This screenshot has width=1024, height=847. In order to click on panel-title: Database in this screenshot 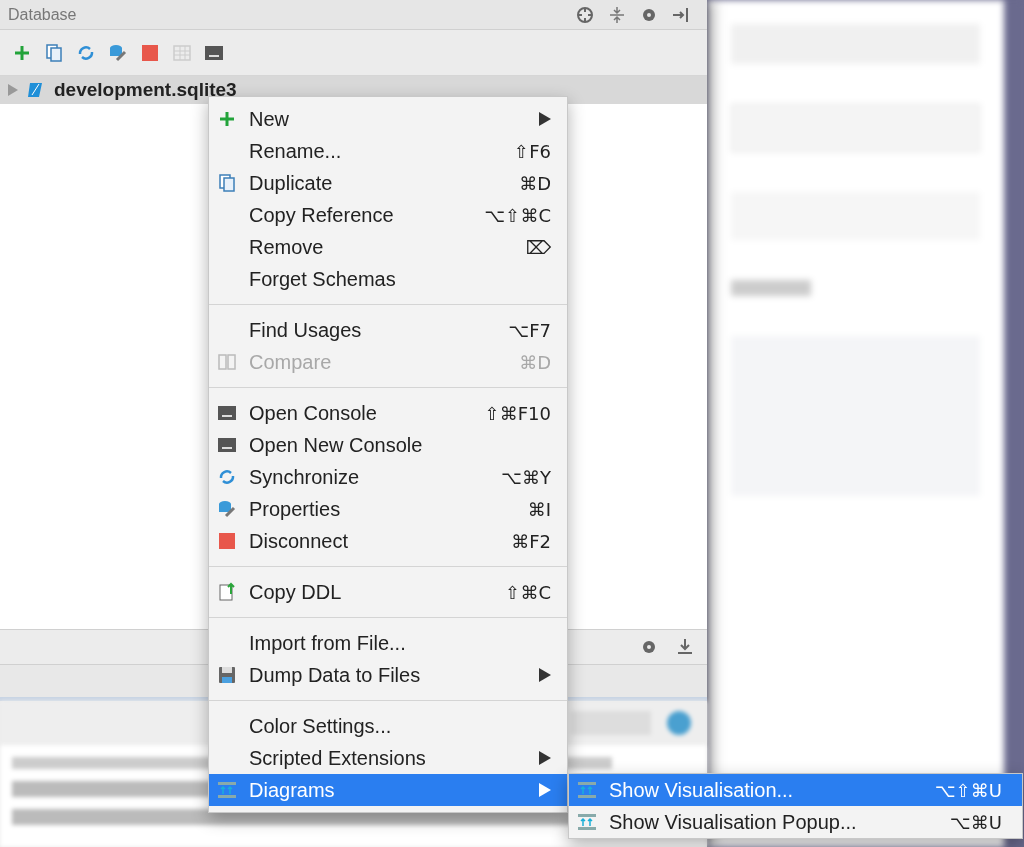, I will do `click(42, 14)`.